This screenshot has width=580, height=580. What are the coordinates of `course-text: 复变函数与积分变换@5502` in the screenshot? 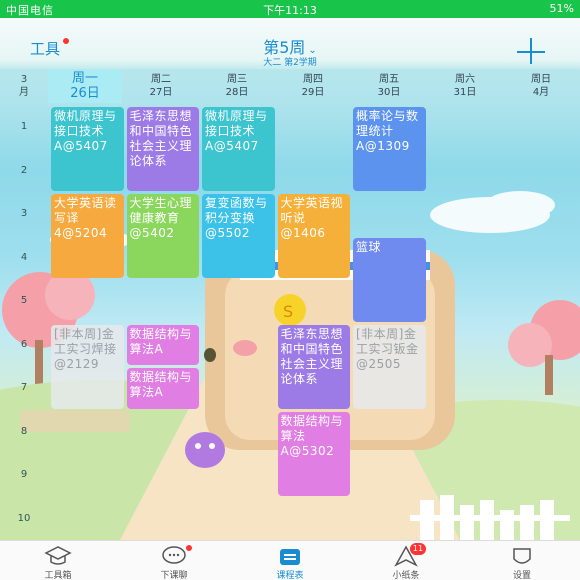 It's located at (236, 218).